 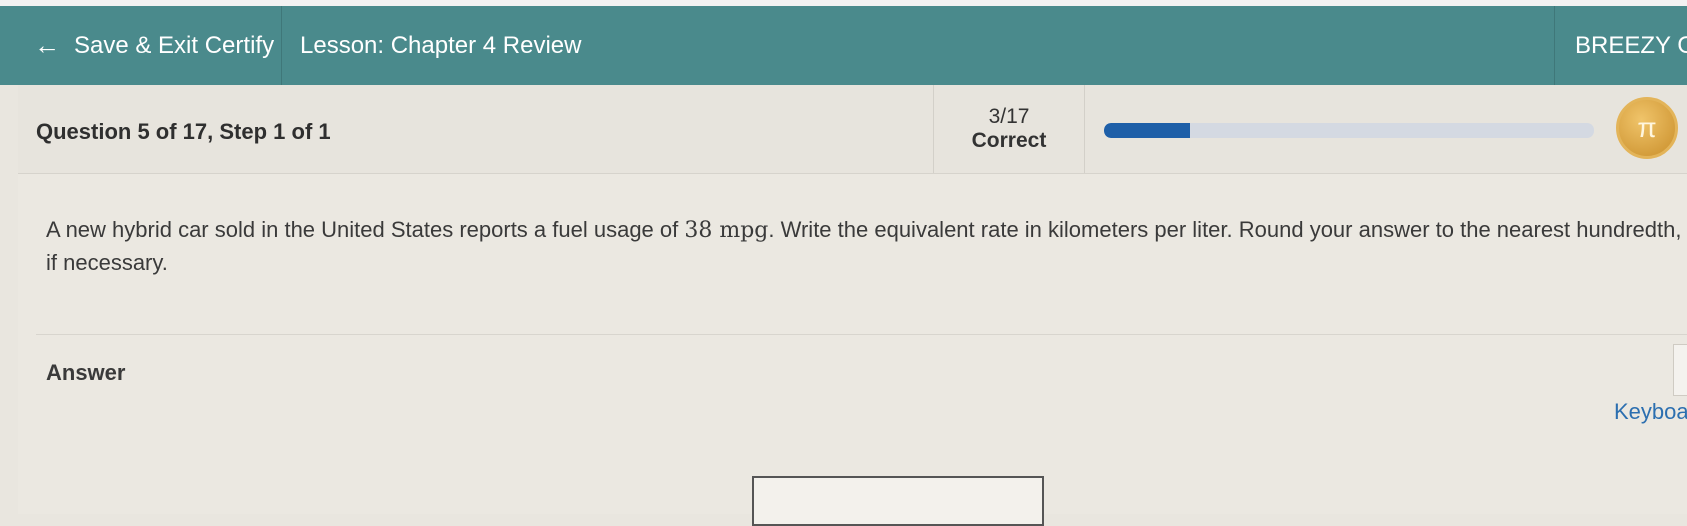 What do you see at coordinates (183, 131) in the screenshot?
I see `question-step-label: Question 5 of 17, Step 1 of 1` at bounding box center [183, 131].